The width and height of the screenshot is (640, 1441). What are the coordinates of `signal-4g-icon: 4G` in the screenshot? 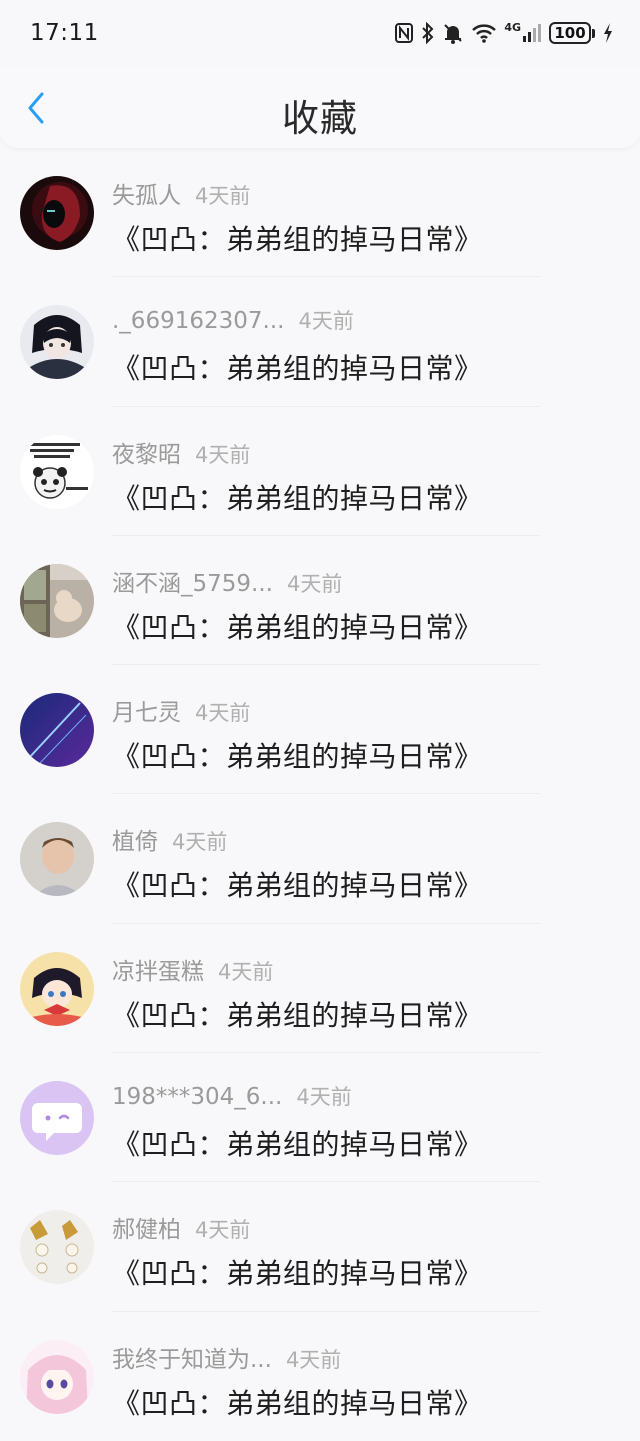 It's located at (523, 33).